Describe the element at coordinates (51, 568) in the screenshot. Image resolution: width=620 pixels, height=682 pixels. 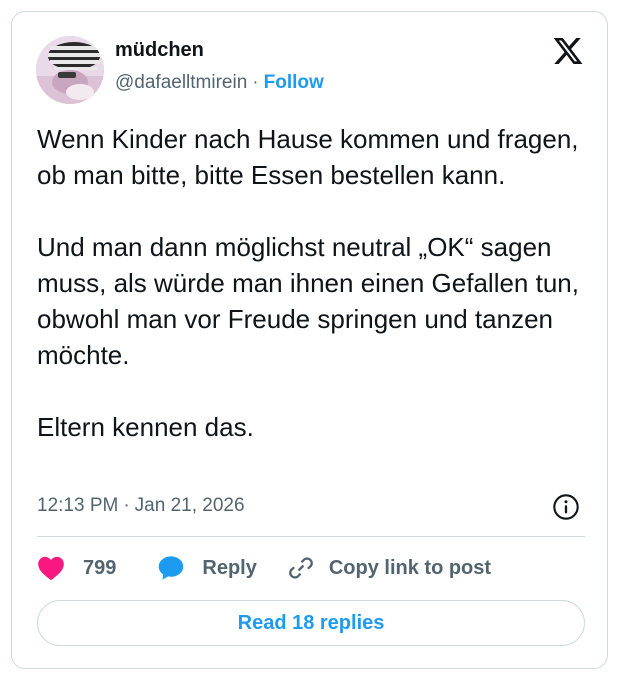
I see `heart-icon` at that location.